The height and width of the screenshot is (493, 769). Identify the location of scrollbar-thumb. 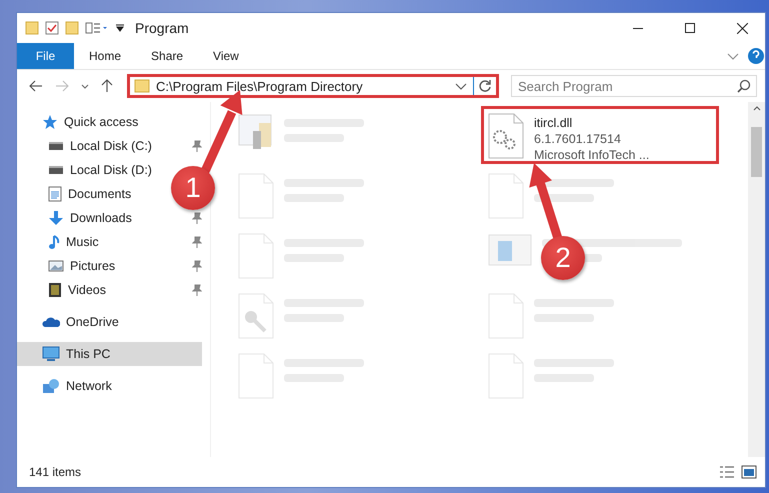
(756, 152).